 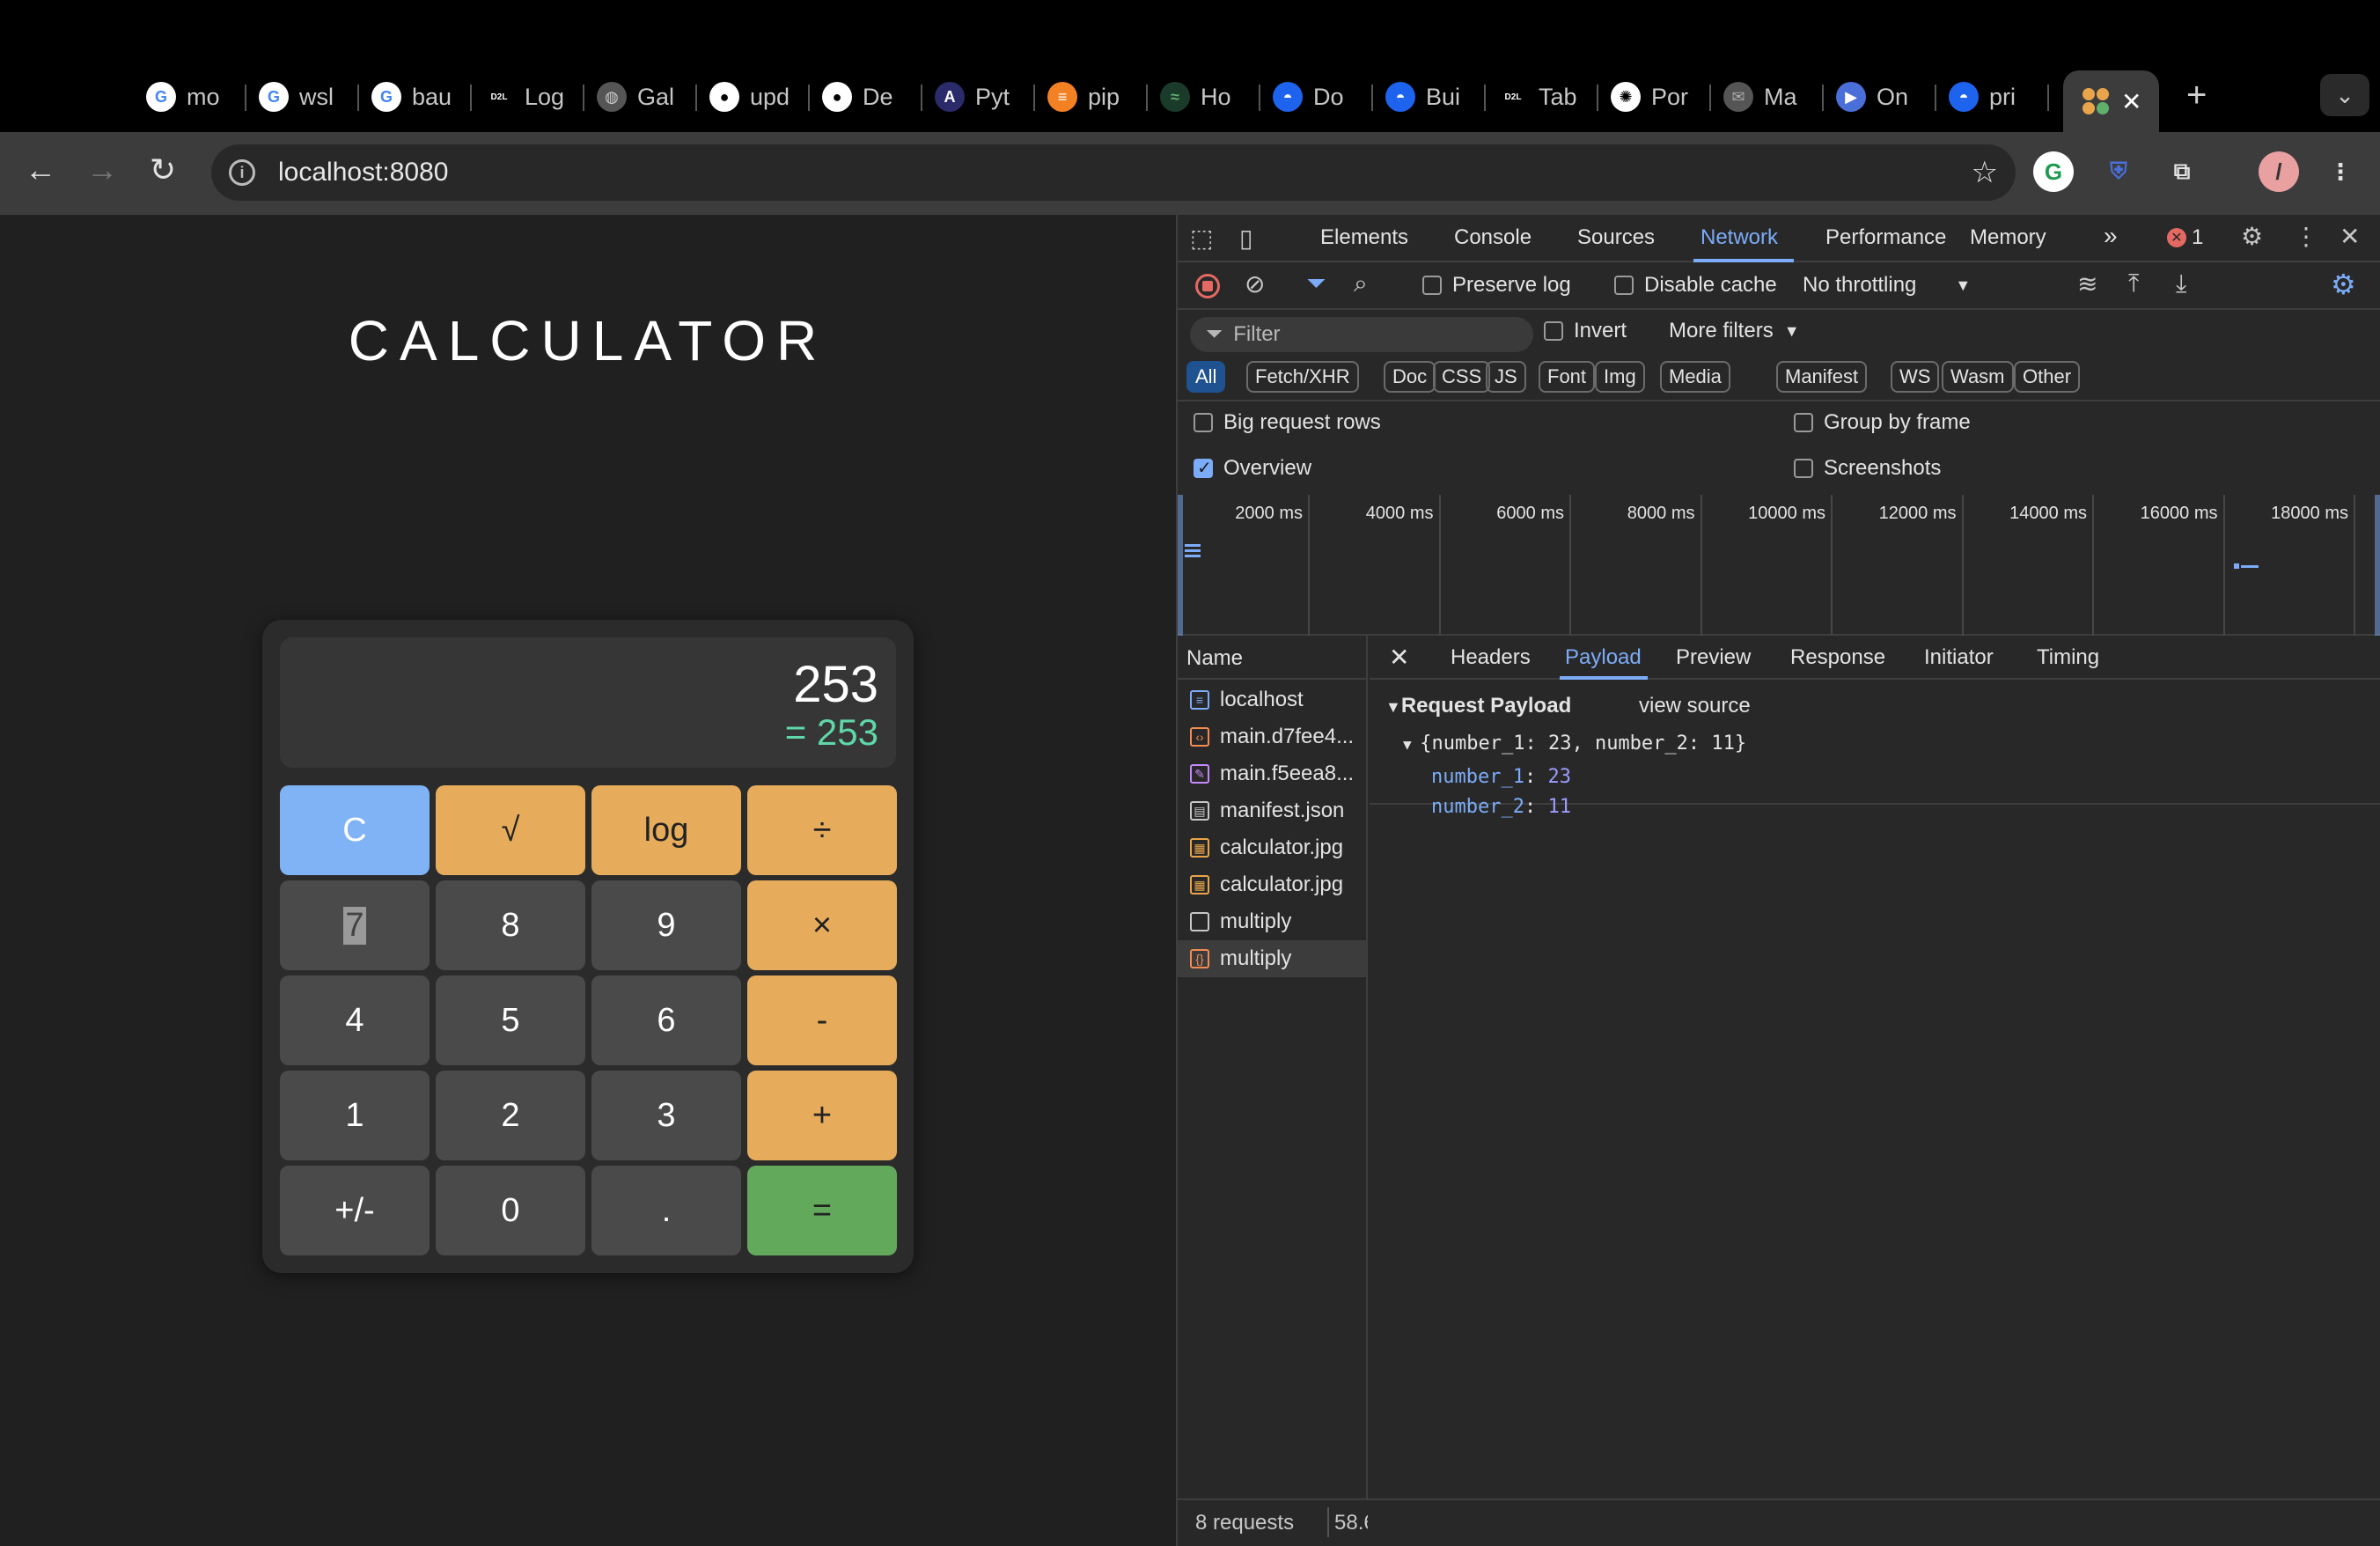 What do you see at coordinates (363, 173) in the screenshot?
I see `url-text: localhost:8080` at bounding box center [363, 173].